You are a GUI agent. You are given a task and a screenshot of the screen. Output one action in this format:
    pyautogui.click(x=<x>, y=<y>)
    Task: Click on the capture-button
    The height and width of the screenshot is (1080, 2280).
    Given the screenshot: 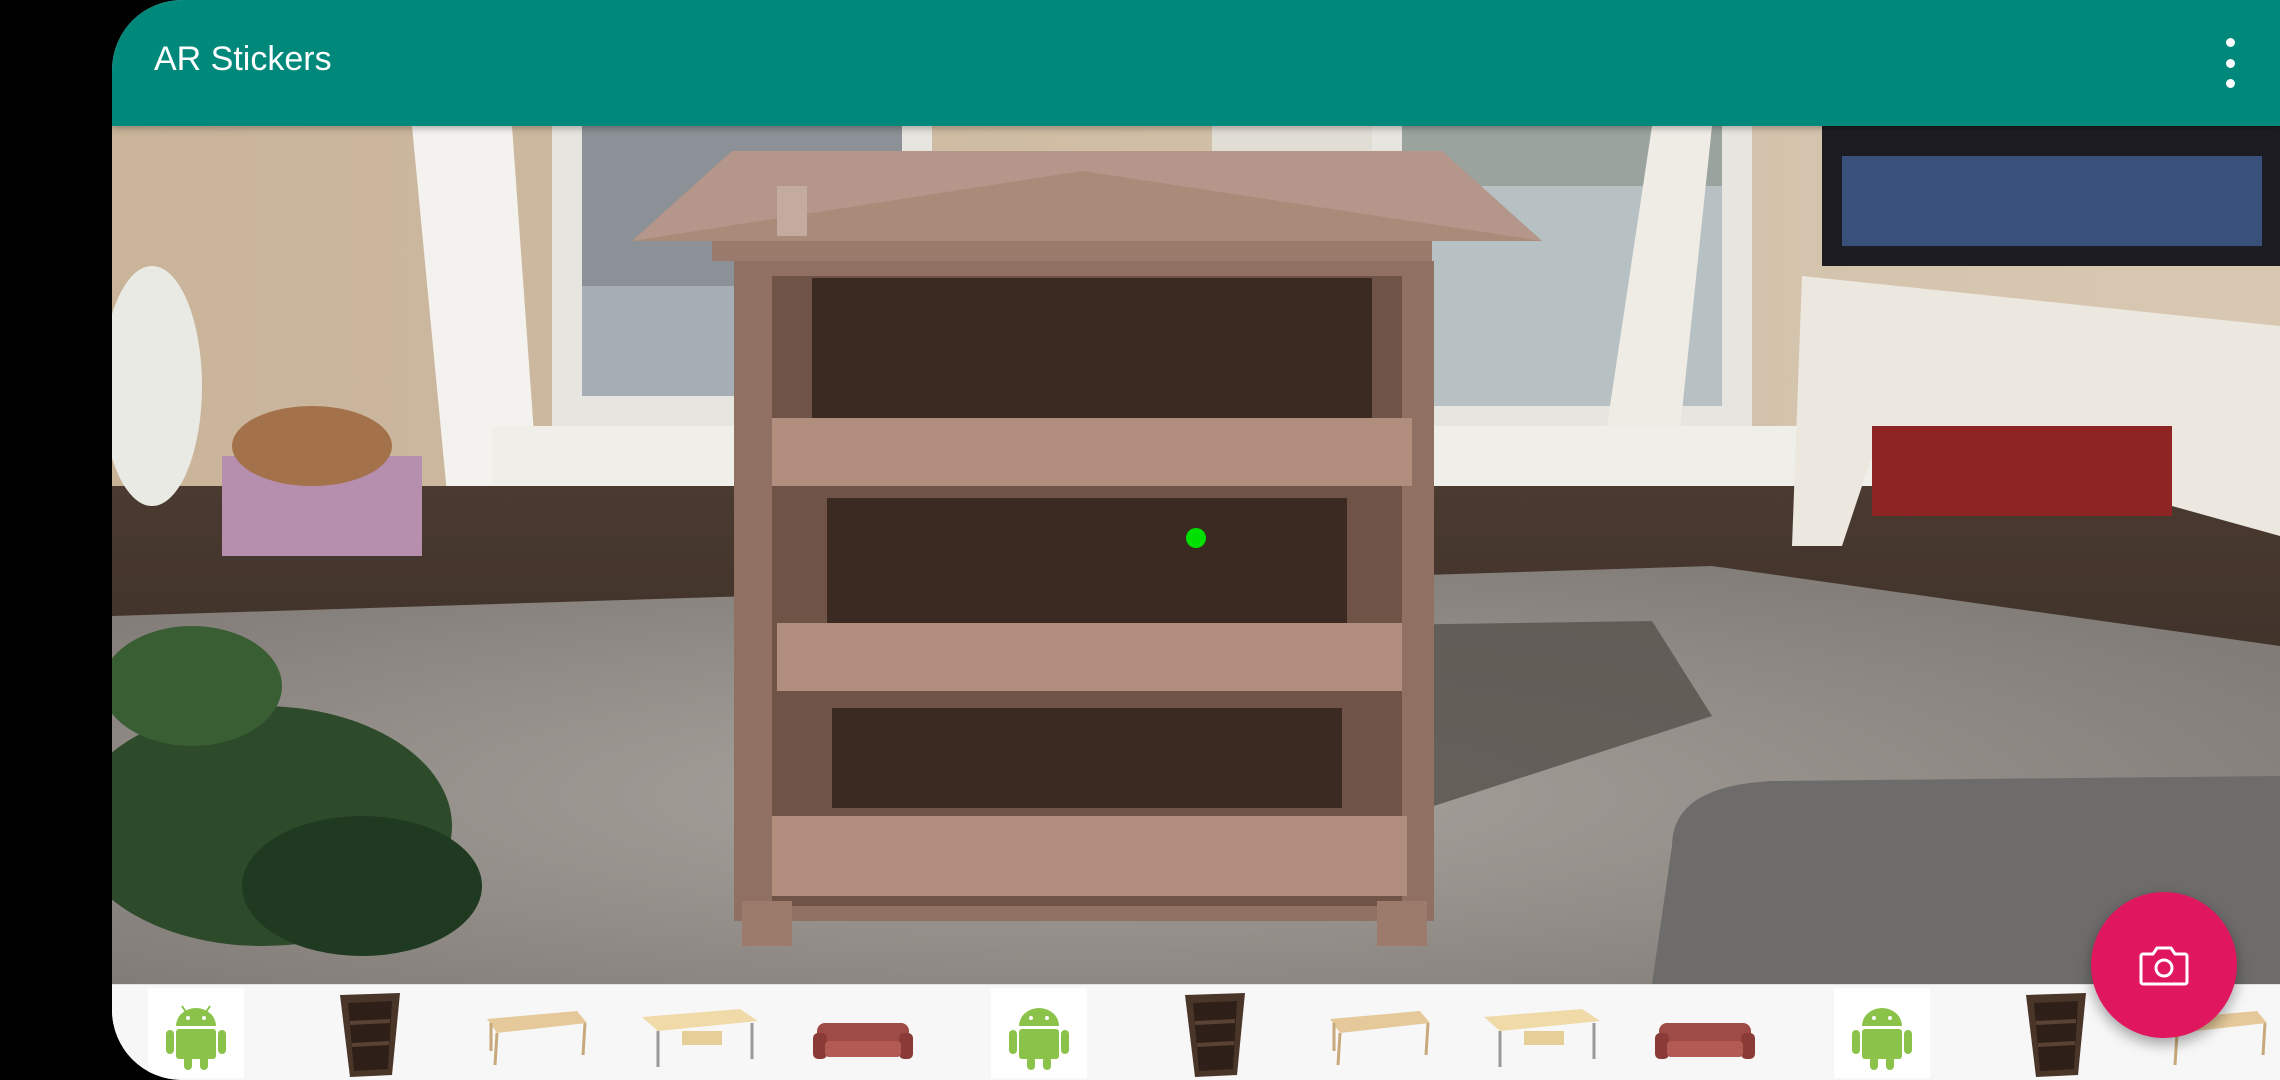 What is the action you would take?
    pyautogui.click(x=2164, y=965)
    